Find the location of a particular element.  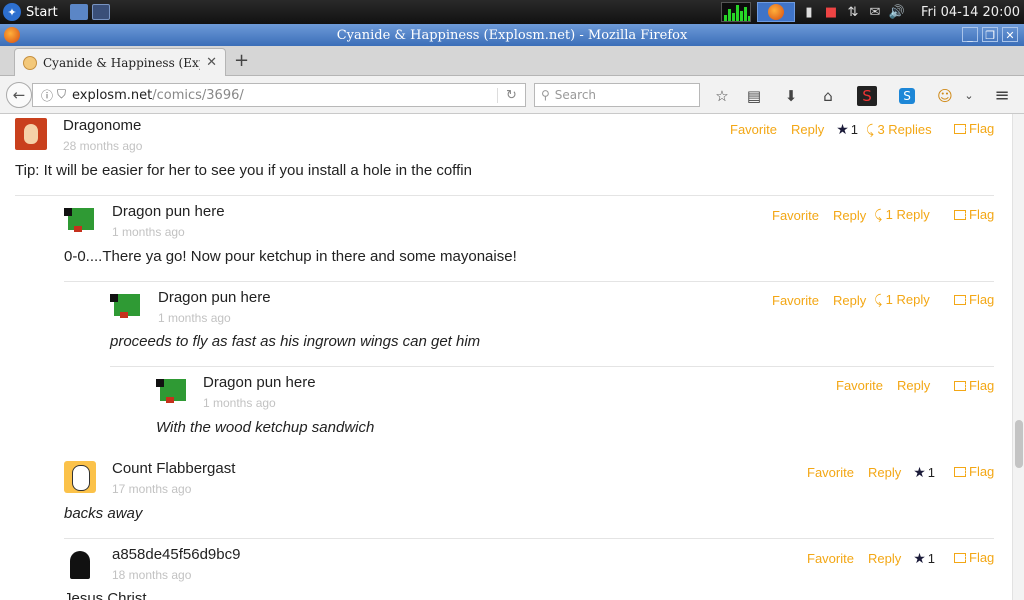

url-path: /comics/3696/ is located at coordinates (198, 95).